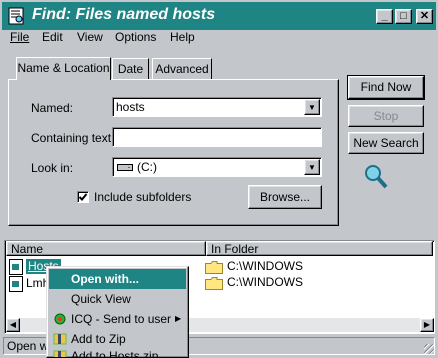  Describe the element at coordinates (403, 16) in the screenshot. I see `maximize-button: □` at that location.